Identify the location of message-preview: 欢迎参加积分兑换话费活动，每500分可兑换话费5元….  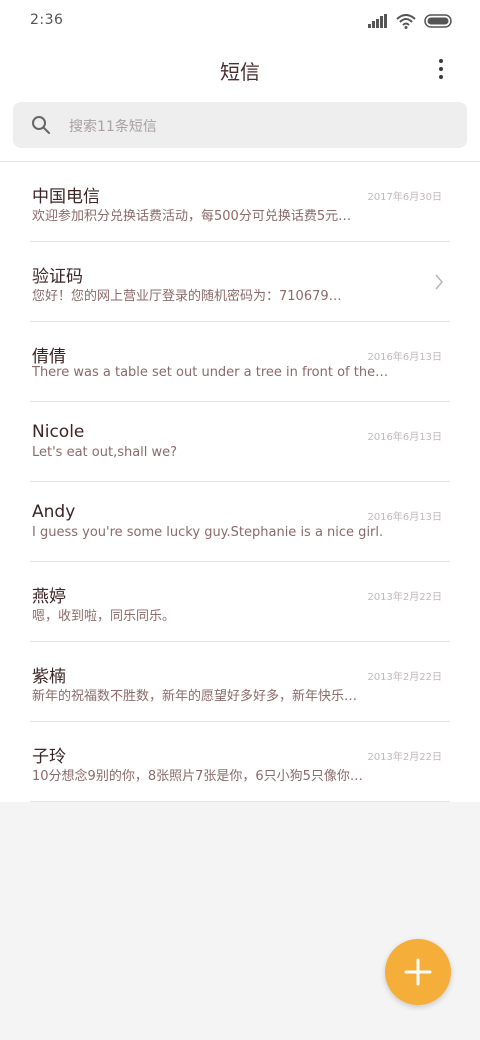
(192, 216).